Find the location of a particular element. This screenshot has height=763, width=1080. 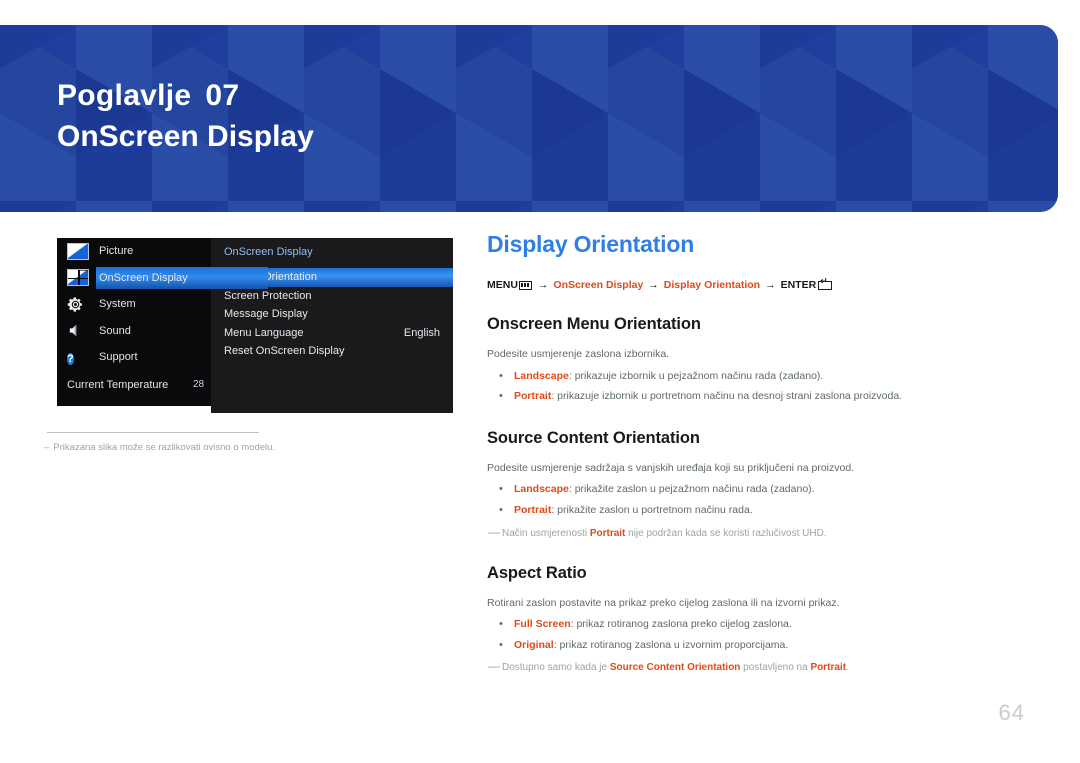

osd-menu-item-label: System is located at coordinates (117, 304).